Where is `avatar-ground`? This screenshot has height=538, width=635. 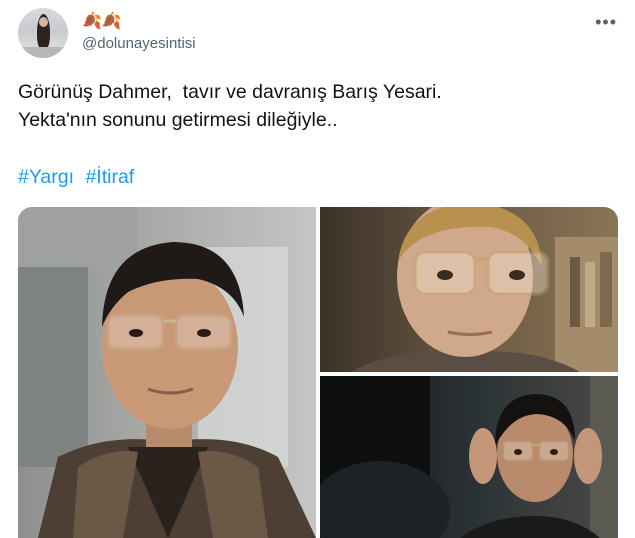 avatar-ground is located at coordinates (43, 52).